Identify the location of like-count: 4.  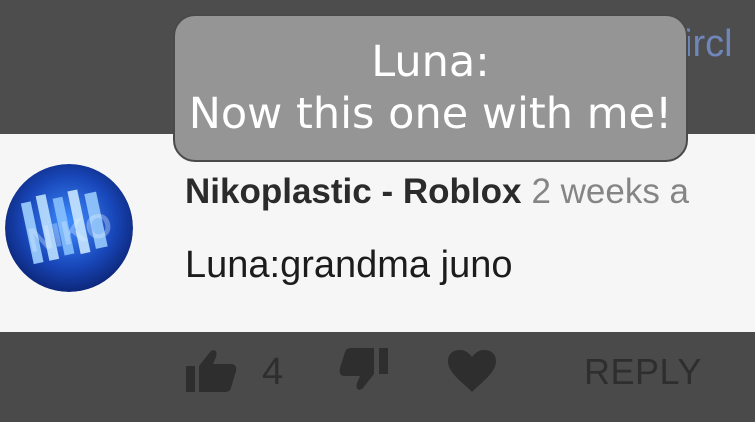
(273, 372).